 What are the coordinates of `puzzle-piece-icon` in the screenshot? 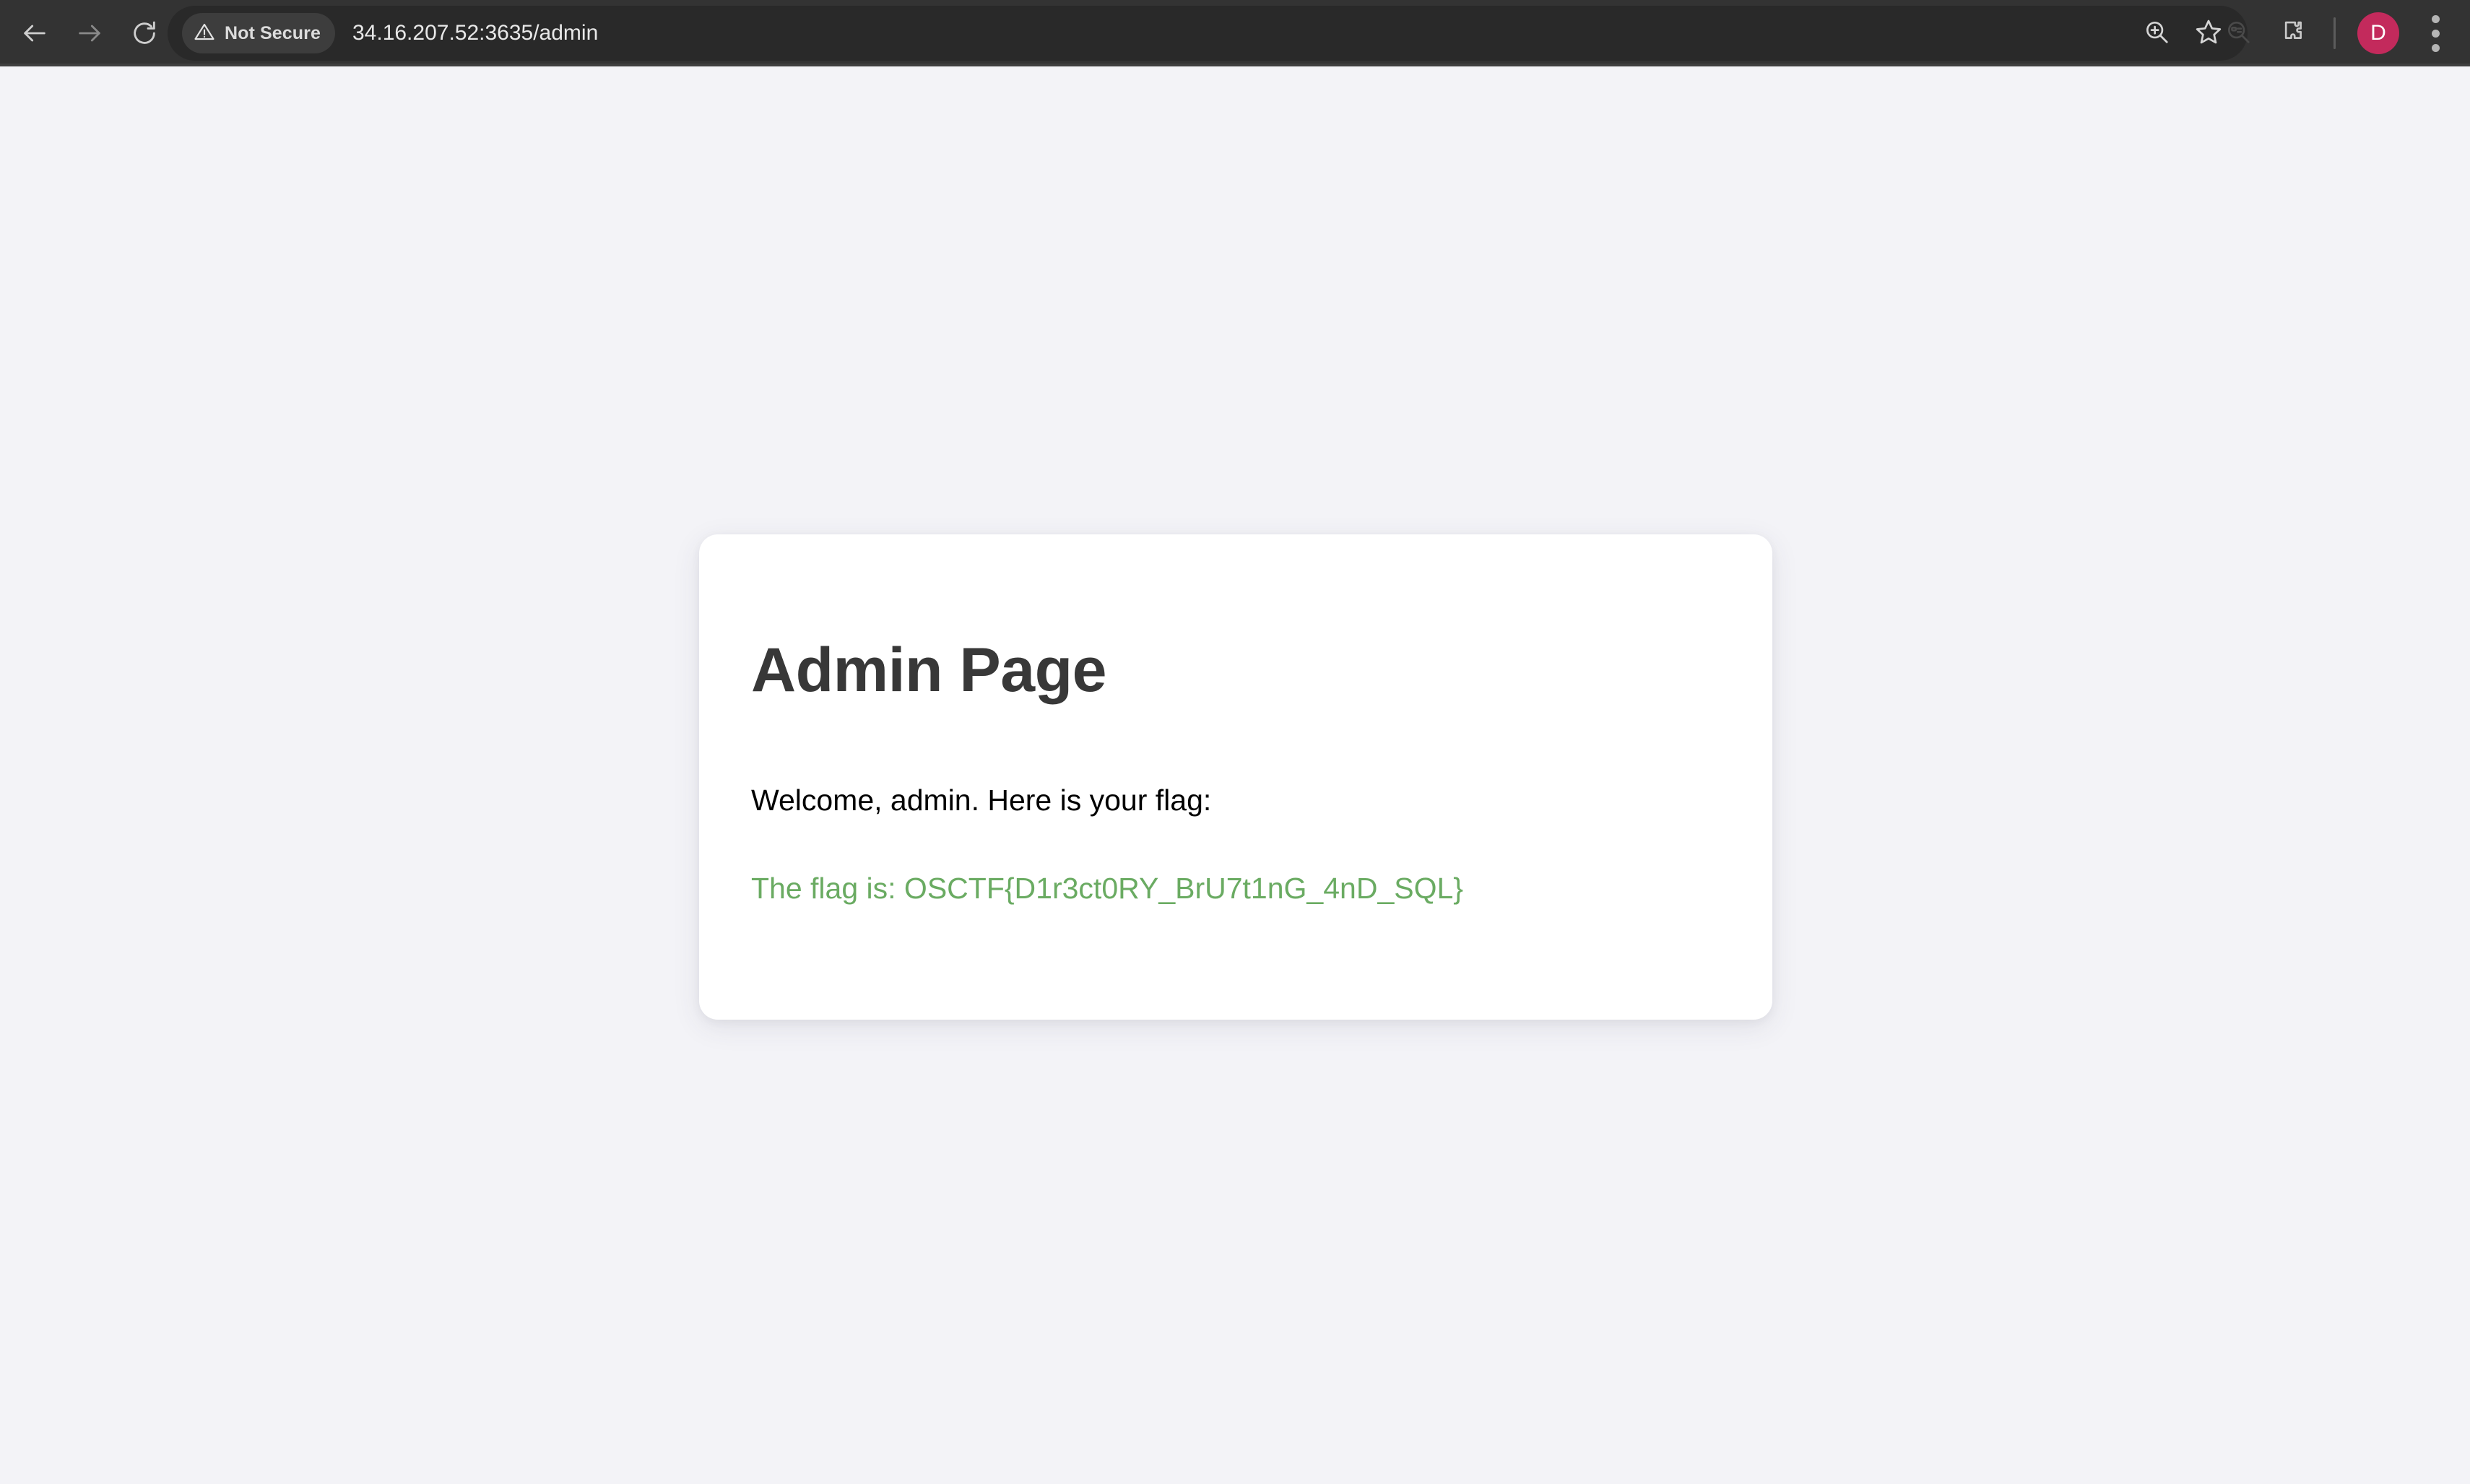 It's located at (2293, 33).